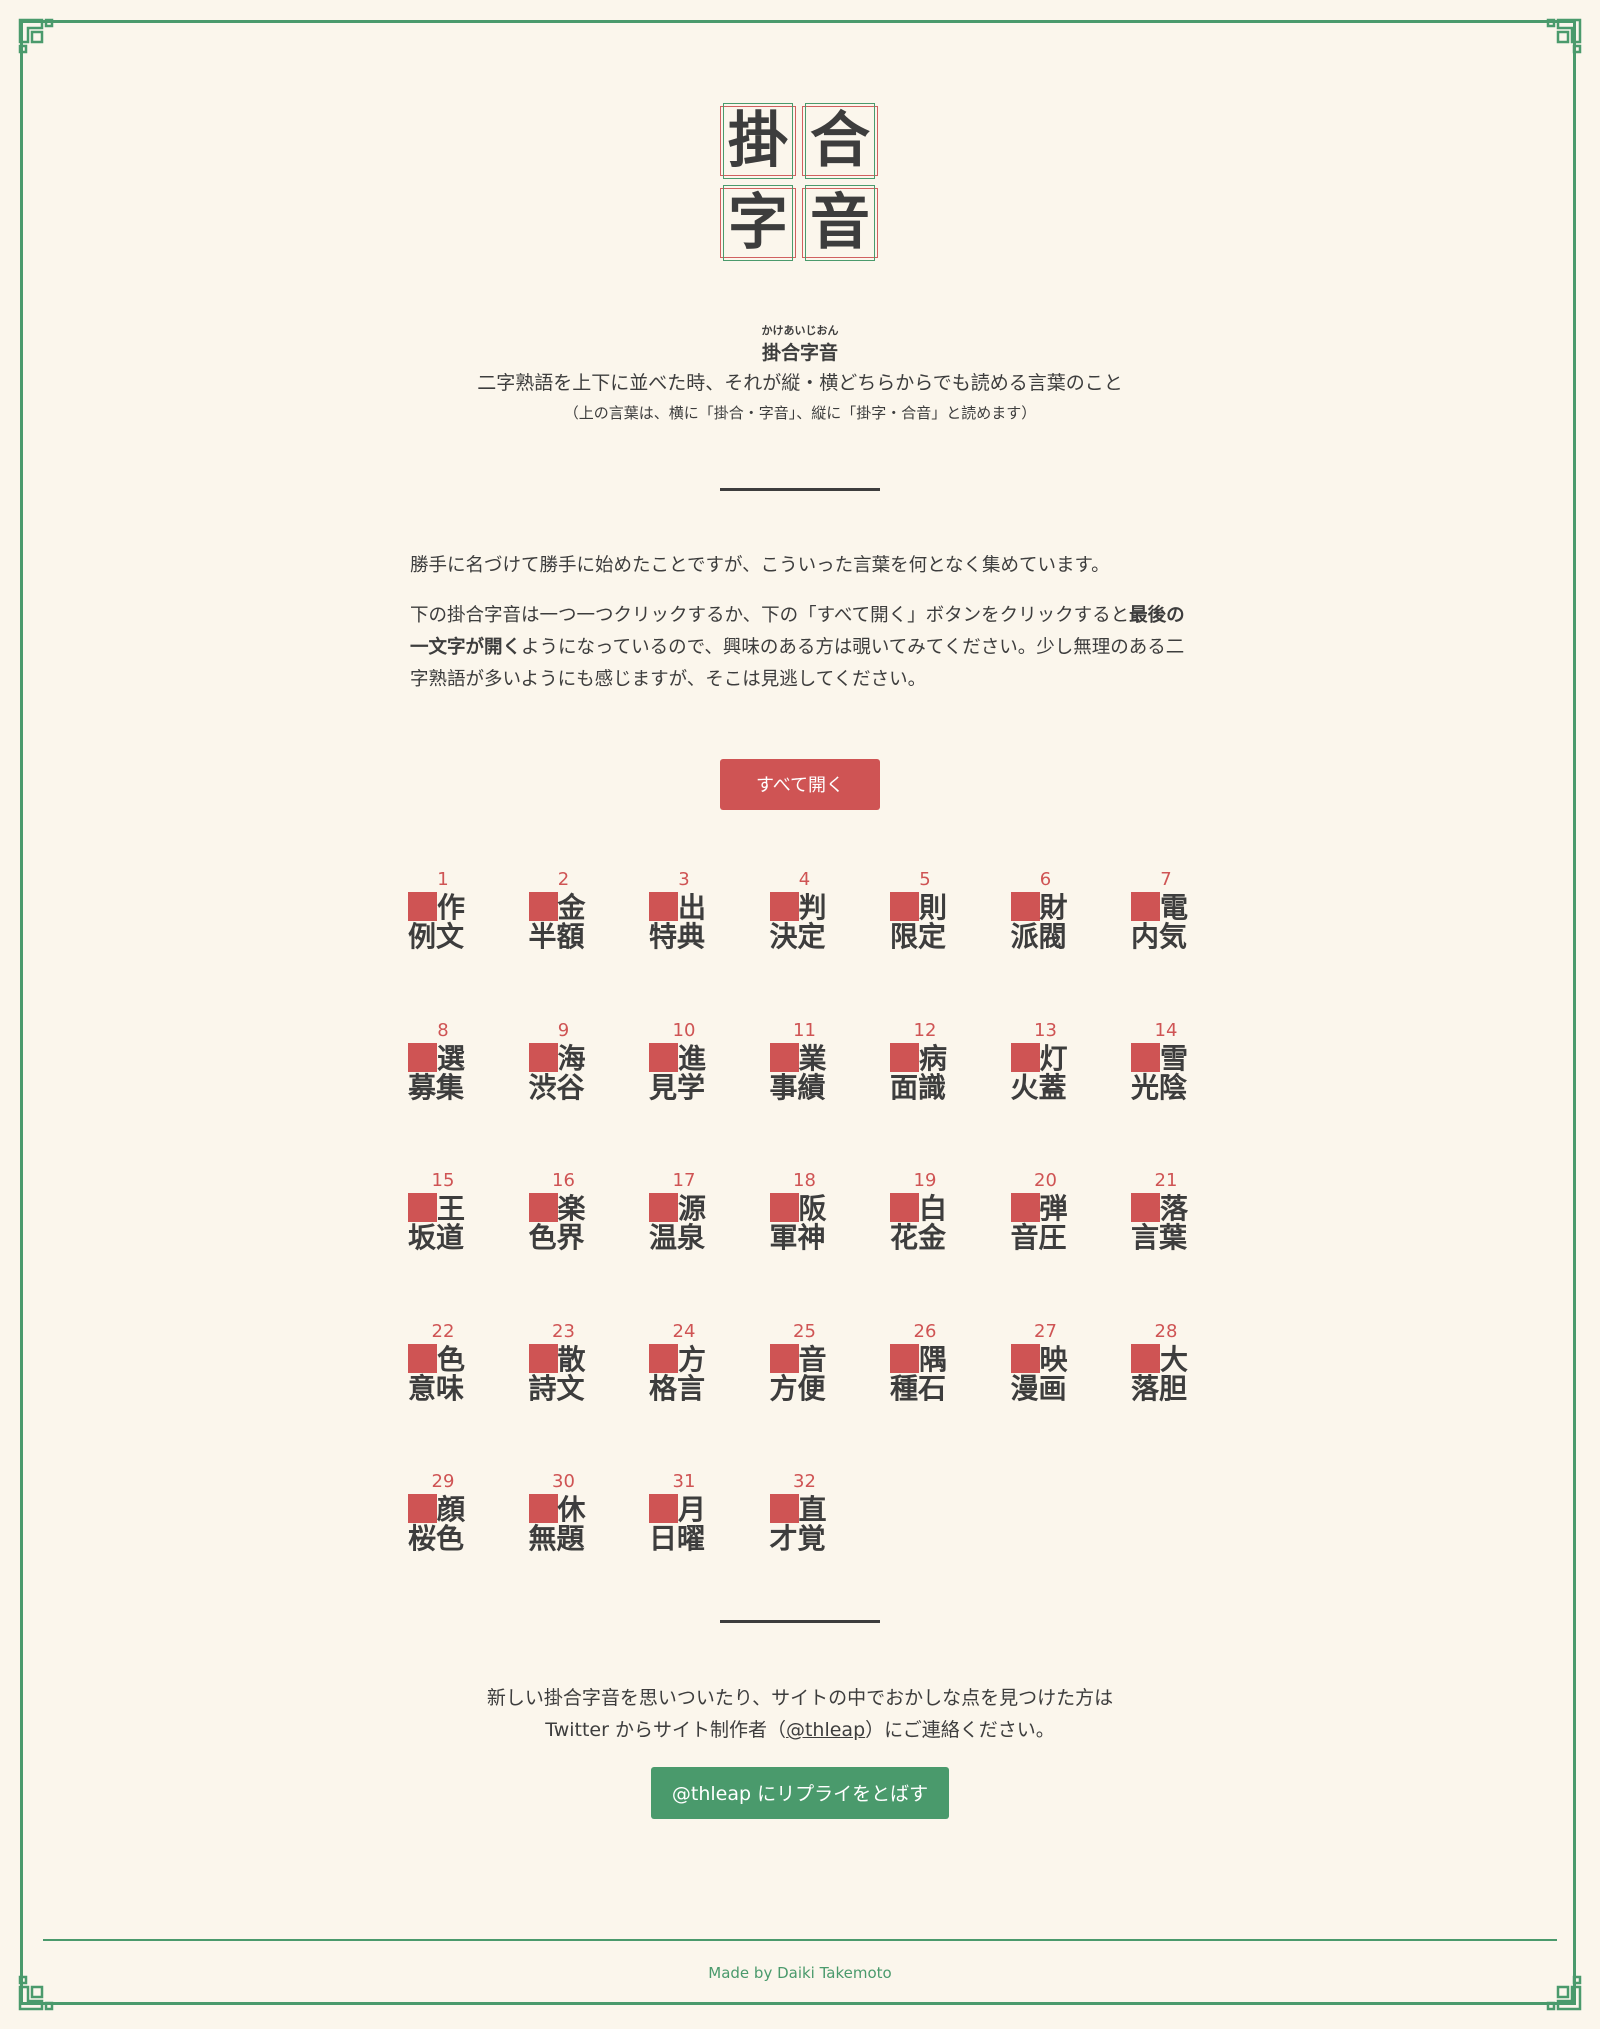  I want to click on puzzle-item: 28 大落胆, so click(1166, 1362).